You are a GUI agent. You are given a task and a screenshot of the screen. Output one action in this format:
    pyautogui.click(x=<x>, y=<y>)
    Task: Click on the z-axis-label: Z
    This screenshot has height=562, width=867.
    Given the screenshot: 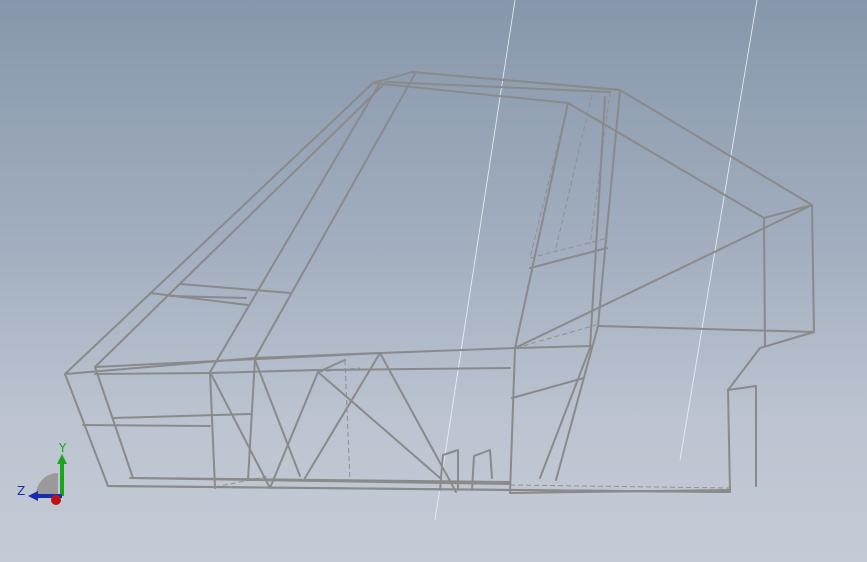 What is the action you would take?
    pyautogui.click(x=21, y=491)
    